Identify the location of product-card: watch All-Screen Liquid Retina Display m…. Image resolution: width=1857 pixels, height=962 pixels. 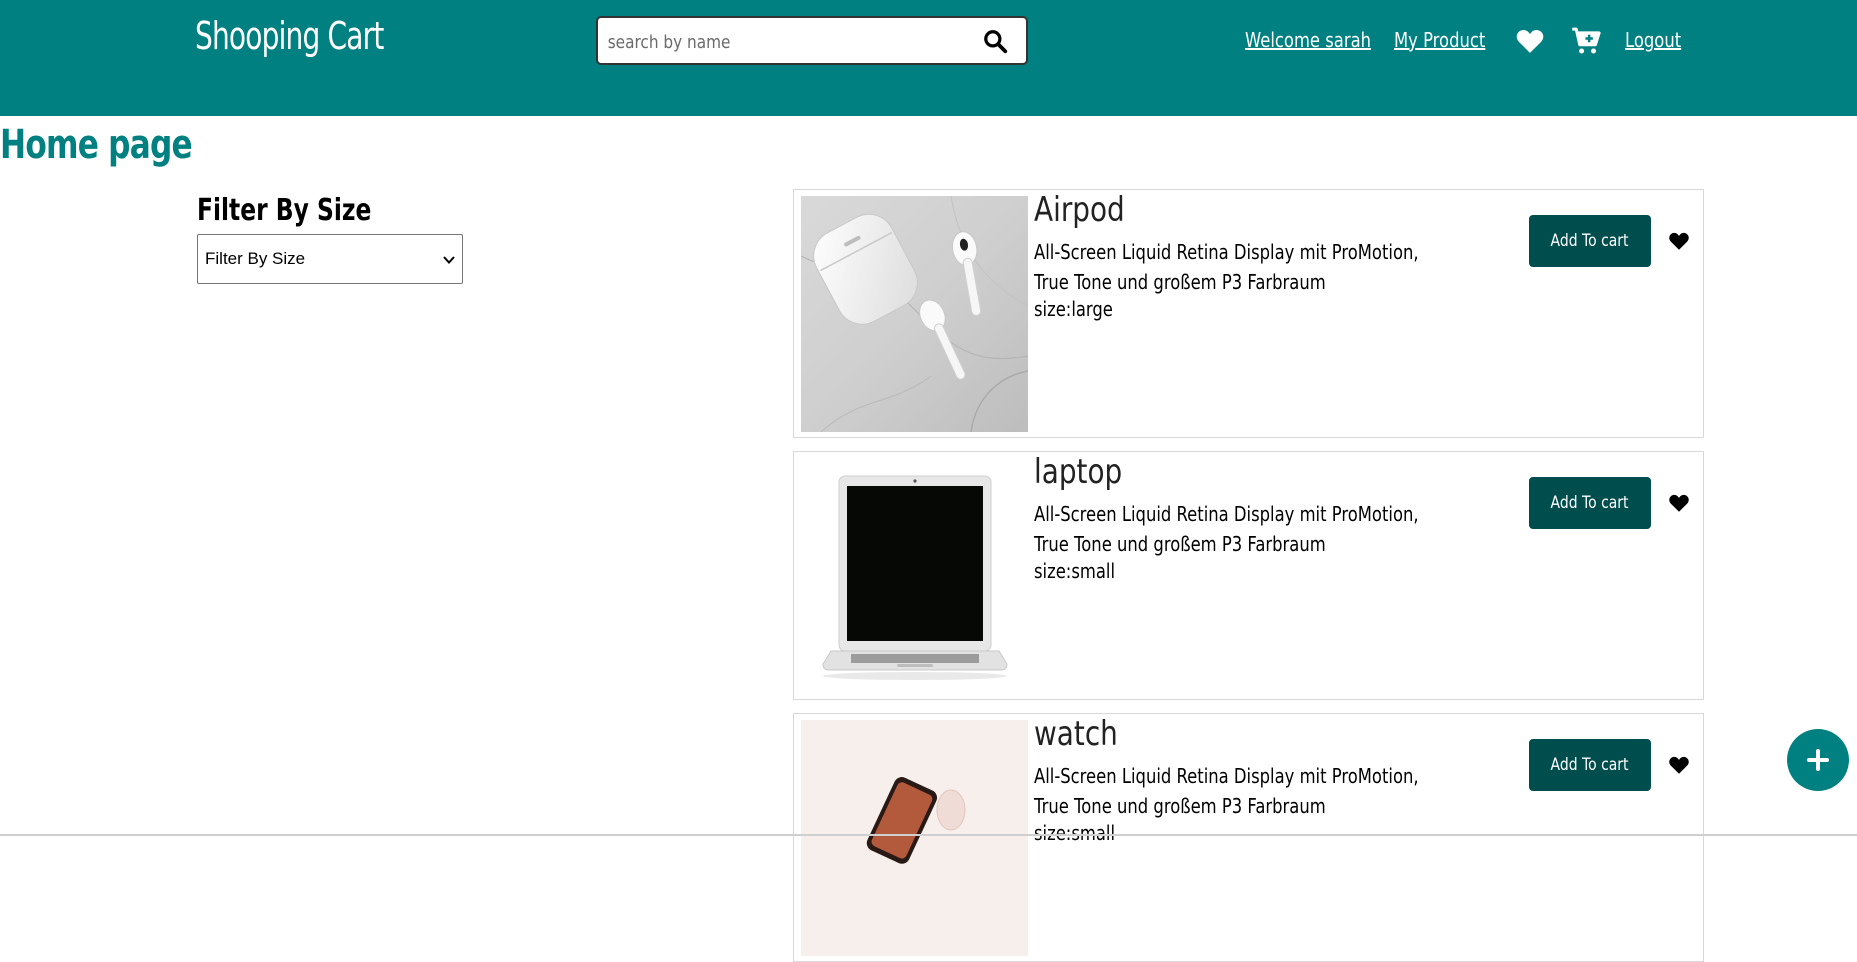
(1248, 837).